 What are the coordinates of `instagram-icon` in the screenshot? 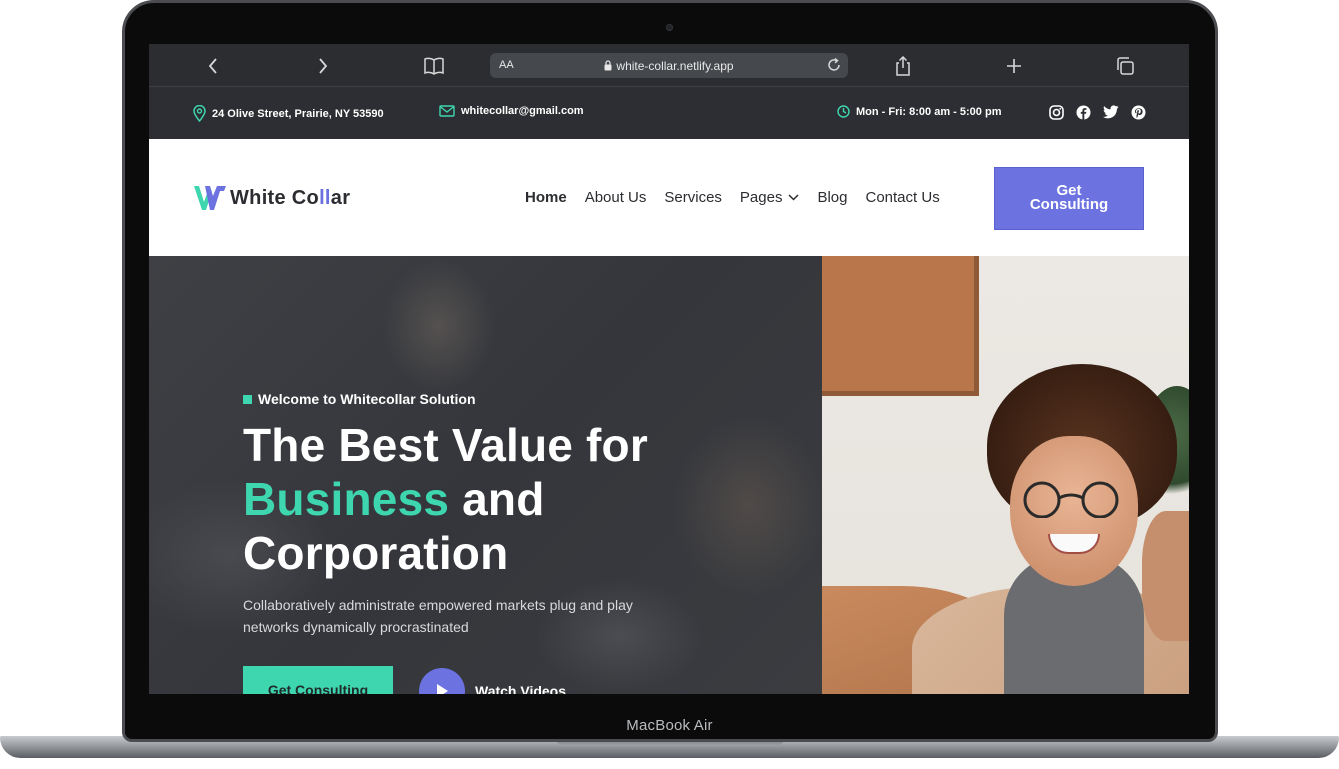 It's located at (1056, 114).